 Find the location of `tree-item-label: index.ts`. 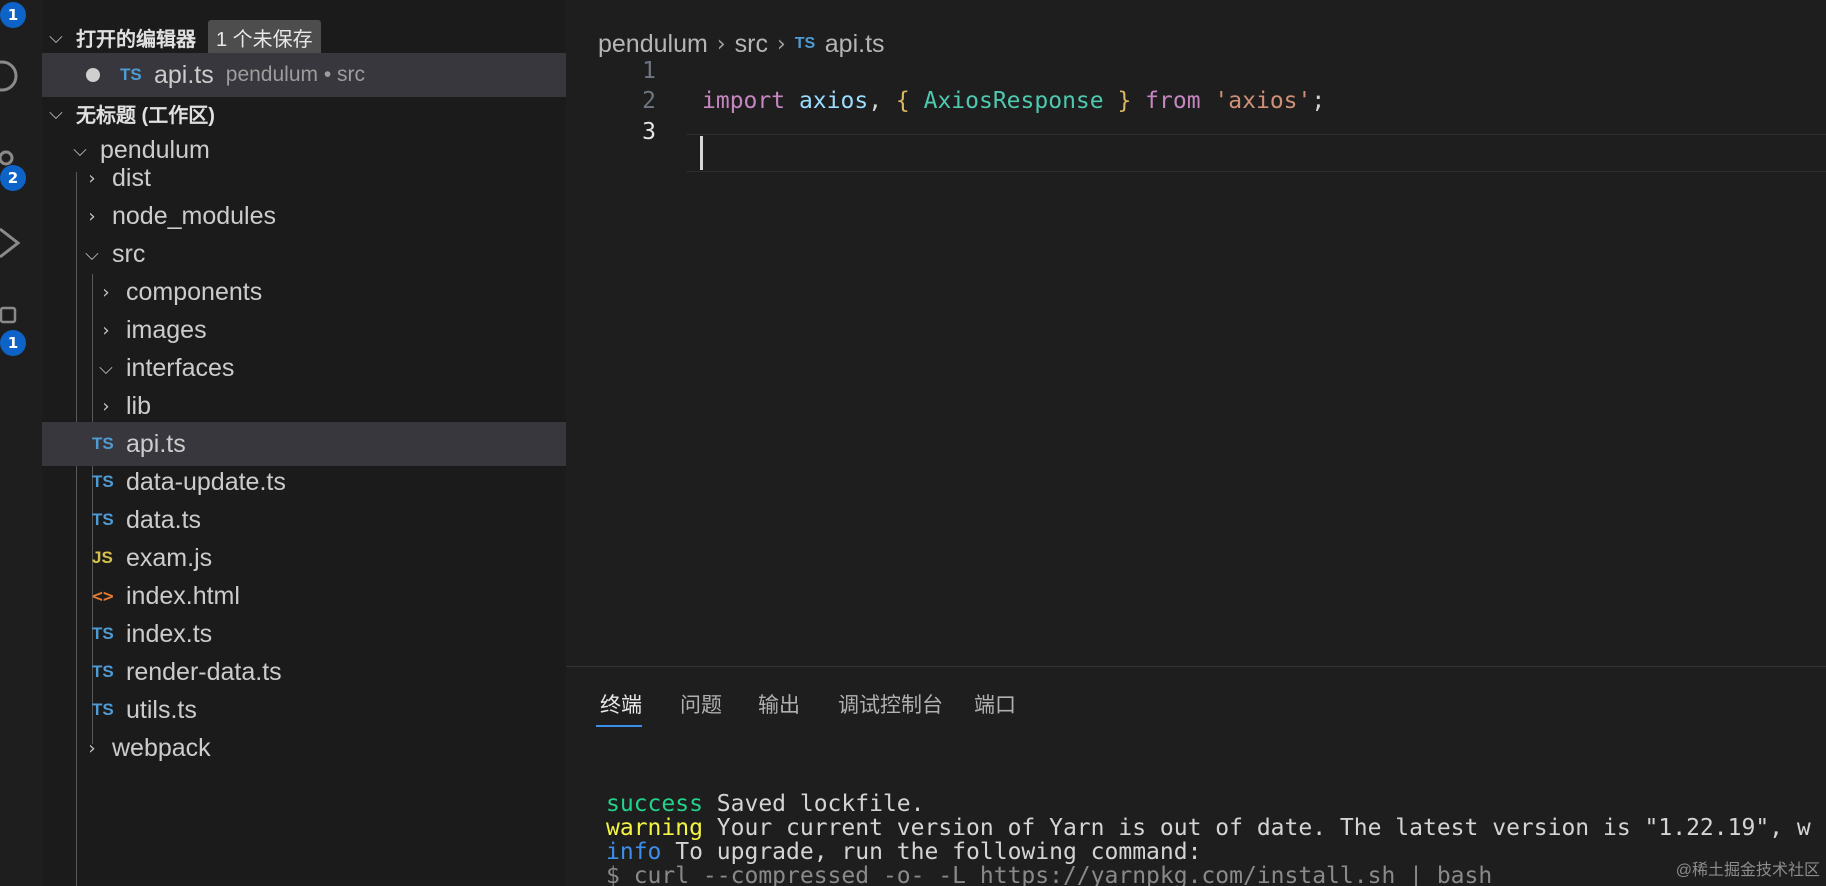

tree-item-label: index.ts is located at coordinates (169, 633).